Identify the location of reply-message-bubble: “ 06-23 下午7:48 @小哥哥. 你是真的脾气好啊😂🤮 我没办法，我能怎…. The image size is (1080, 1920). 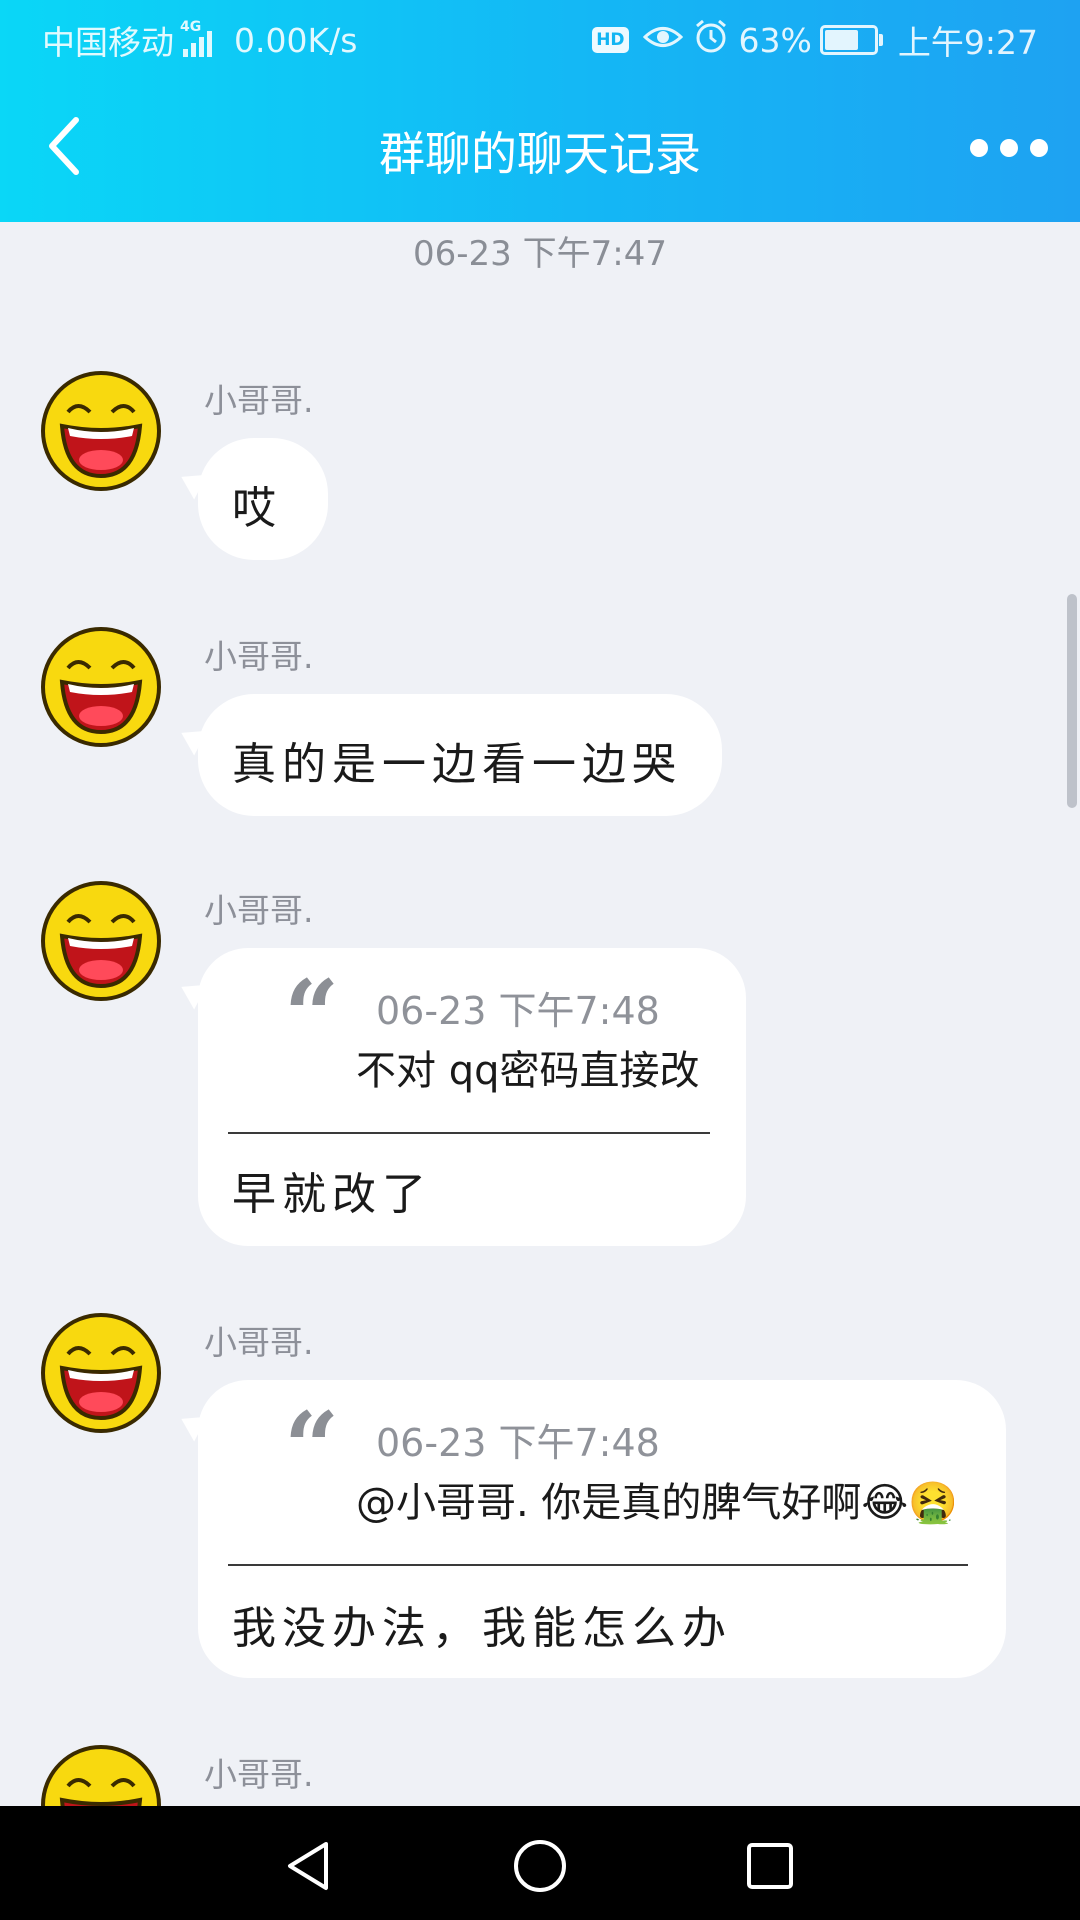
(602, 1529).